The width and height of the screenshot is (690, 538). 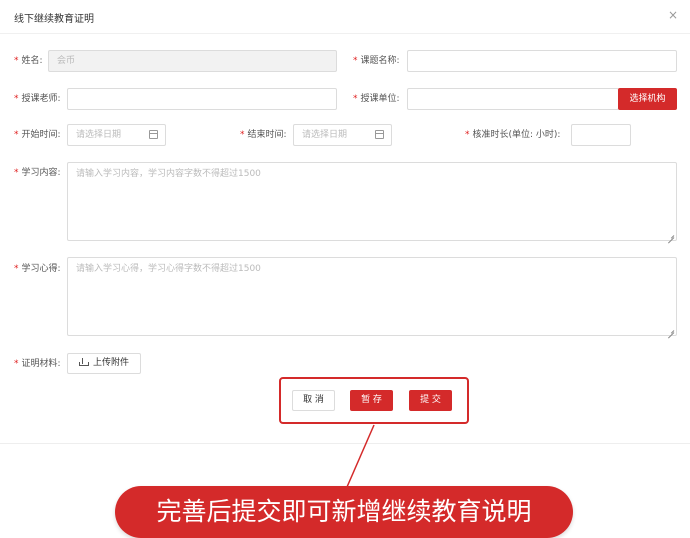 I want to click on hours-label: * 核准时长(单位: 小时):, so click(x=513, y=135).